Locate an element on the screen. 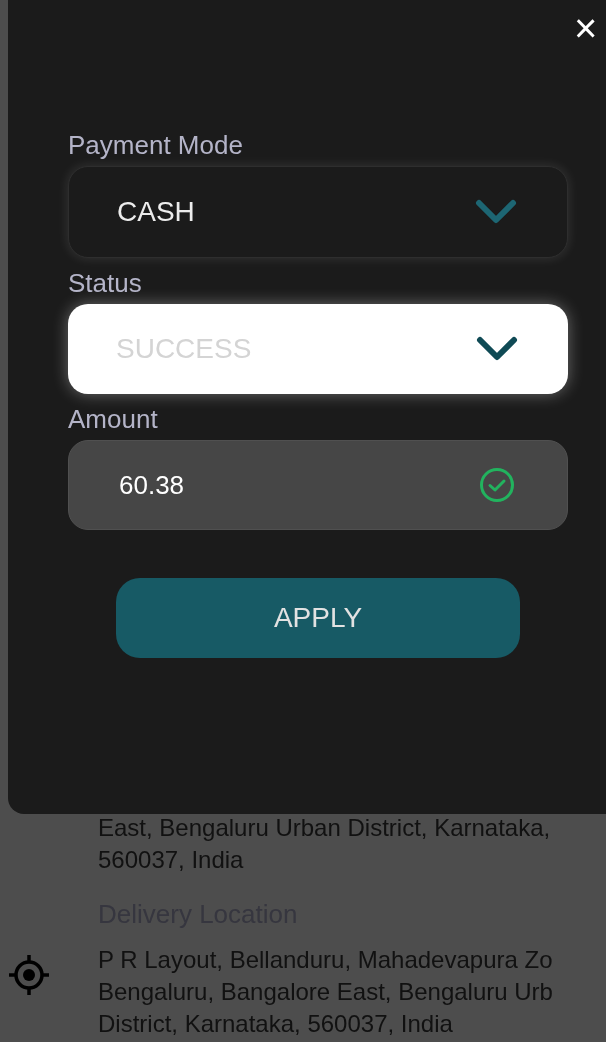 The image size is (606, 1042). dropdown-field: CASH is located at coordinates (318, 212).